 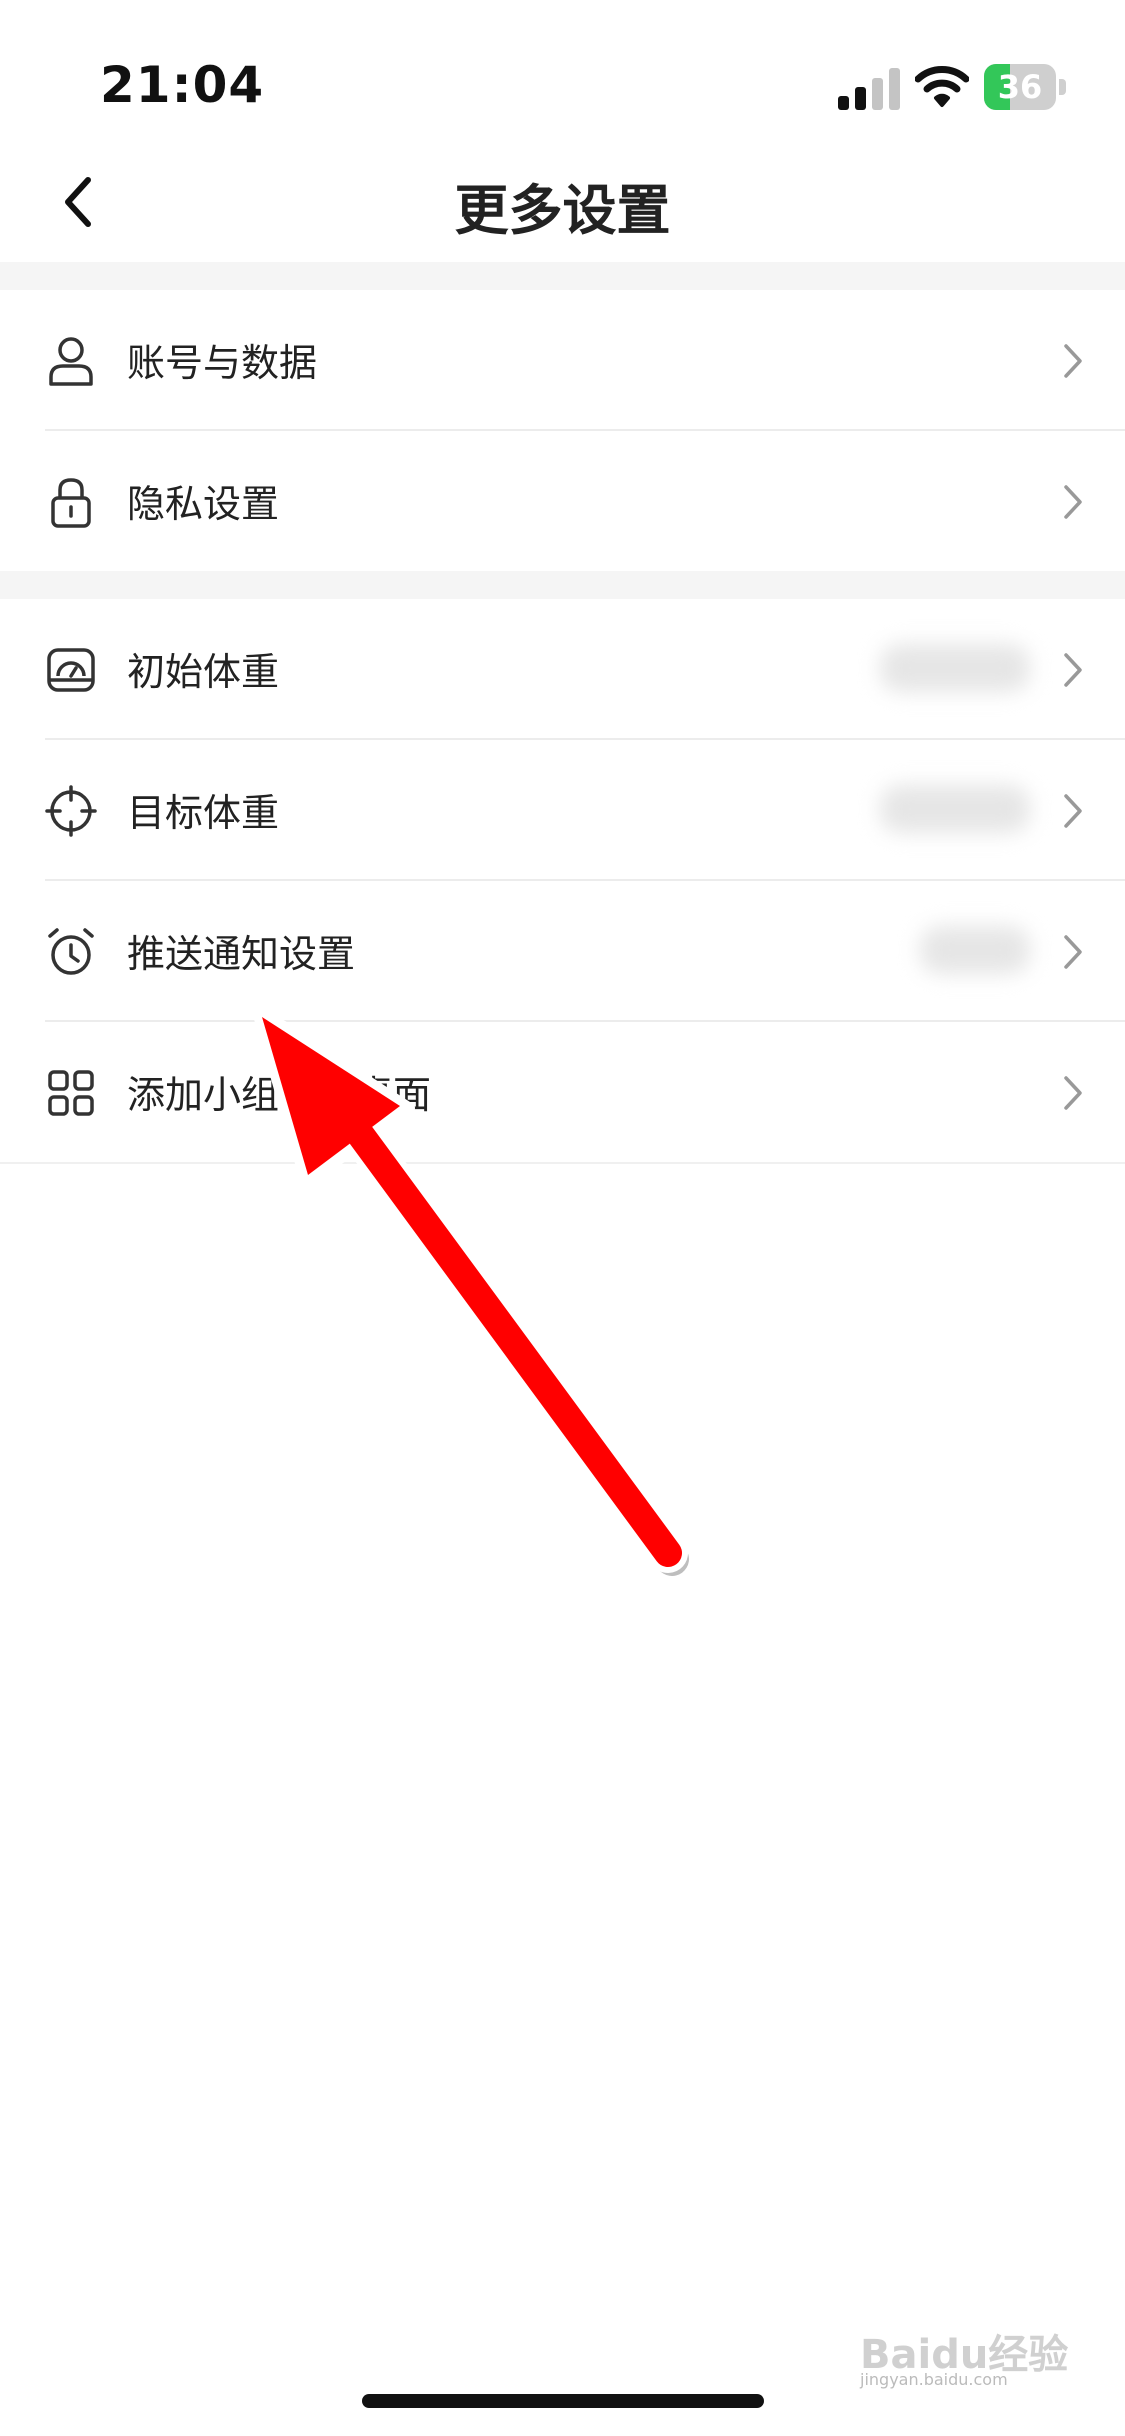 I want to click on divider, so click(x=562, y=1163).